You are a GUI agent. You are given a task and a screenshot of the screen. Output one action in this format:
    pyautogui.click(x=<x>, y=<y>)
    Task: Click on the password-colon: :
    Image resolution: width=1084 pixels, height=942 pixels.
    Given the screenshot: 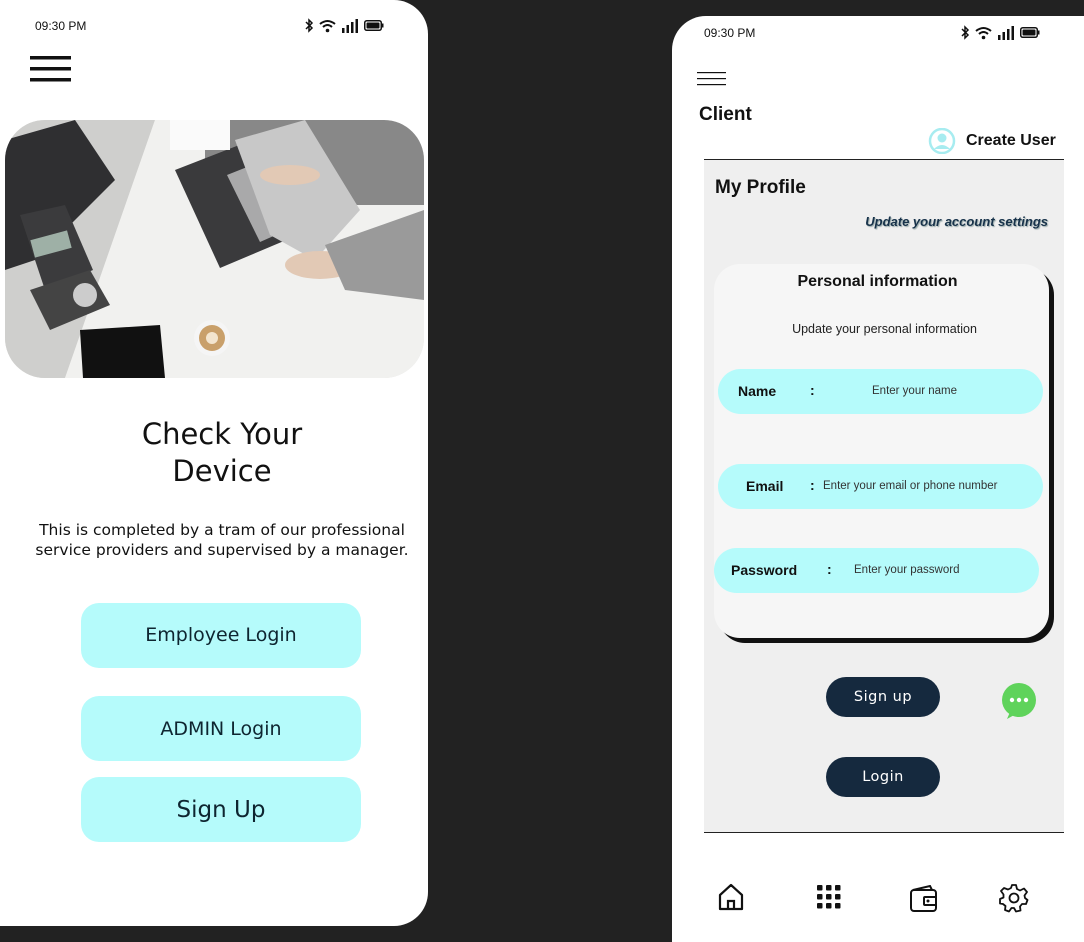 What is the action you would take?
    pyautogui.click(x=829, y=569)
    